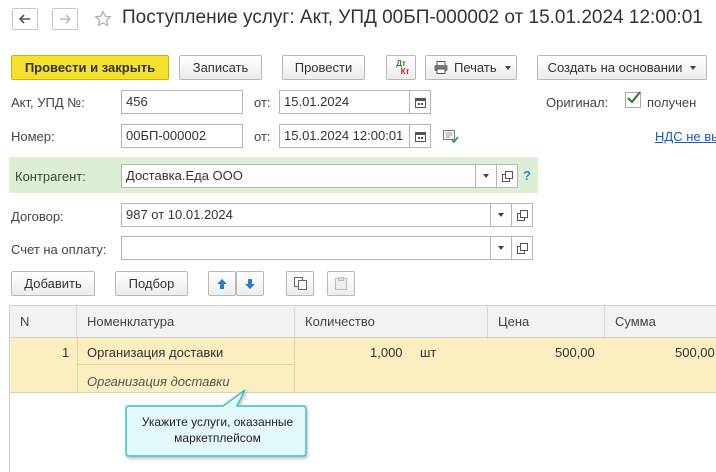 This screenshot has height=472, width=716. I want to click on move-down-button, so click(250, 283).